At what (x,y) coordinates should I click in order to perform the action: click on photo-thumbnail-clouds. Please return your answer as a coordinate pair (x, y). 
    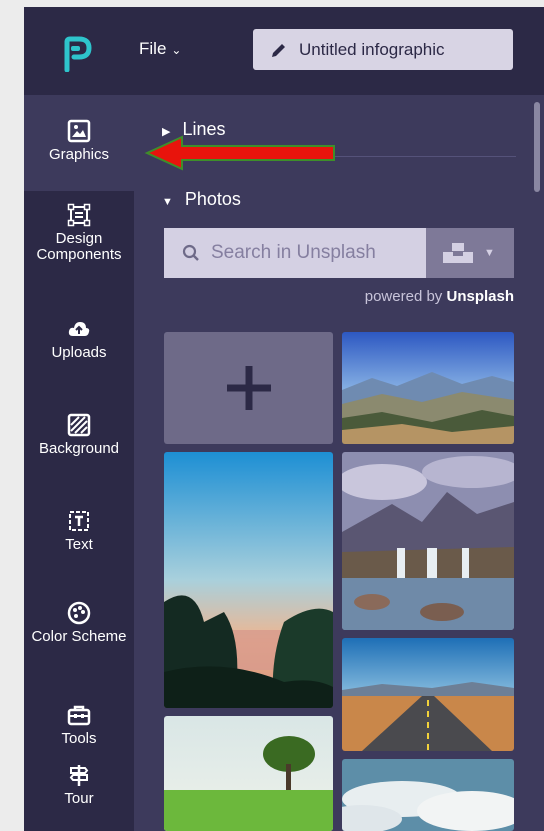
    Looking at the image, I should click on (428, 795).